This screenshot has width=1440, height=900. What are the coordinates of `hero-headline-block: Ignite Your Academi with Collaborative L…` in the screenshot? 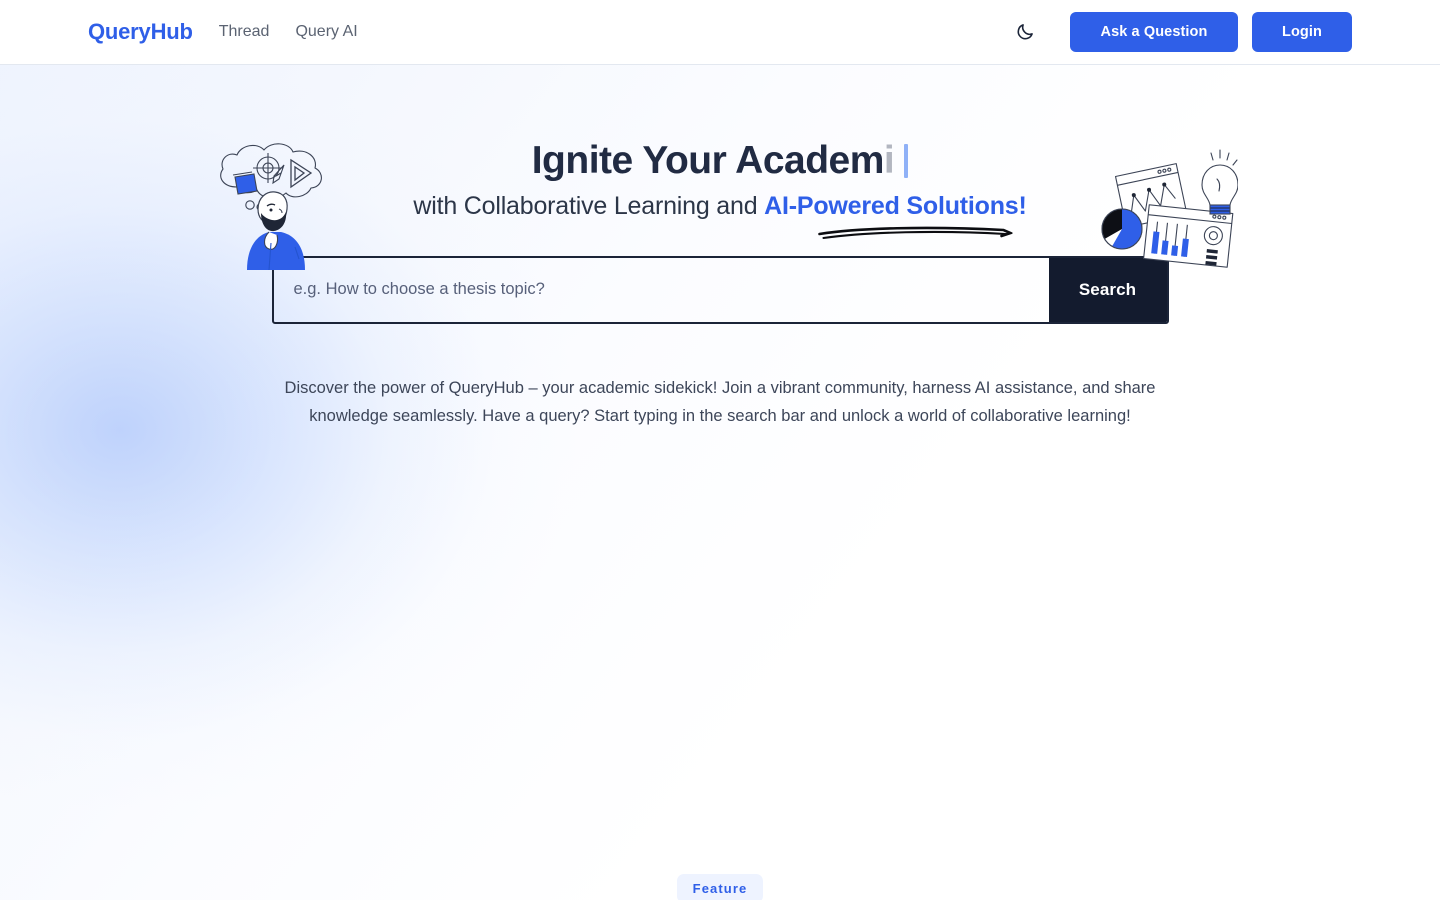 It's located at (720, 188).